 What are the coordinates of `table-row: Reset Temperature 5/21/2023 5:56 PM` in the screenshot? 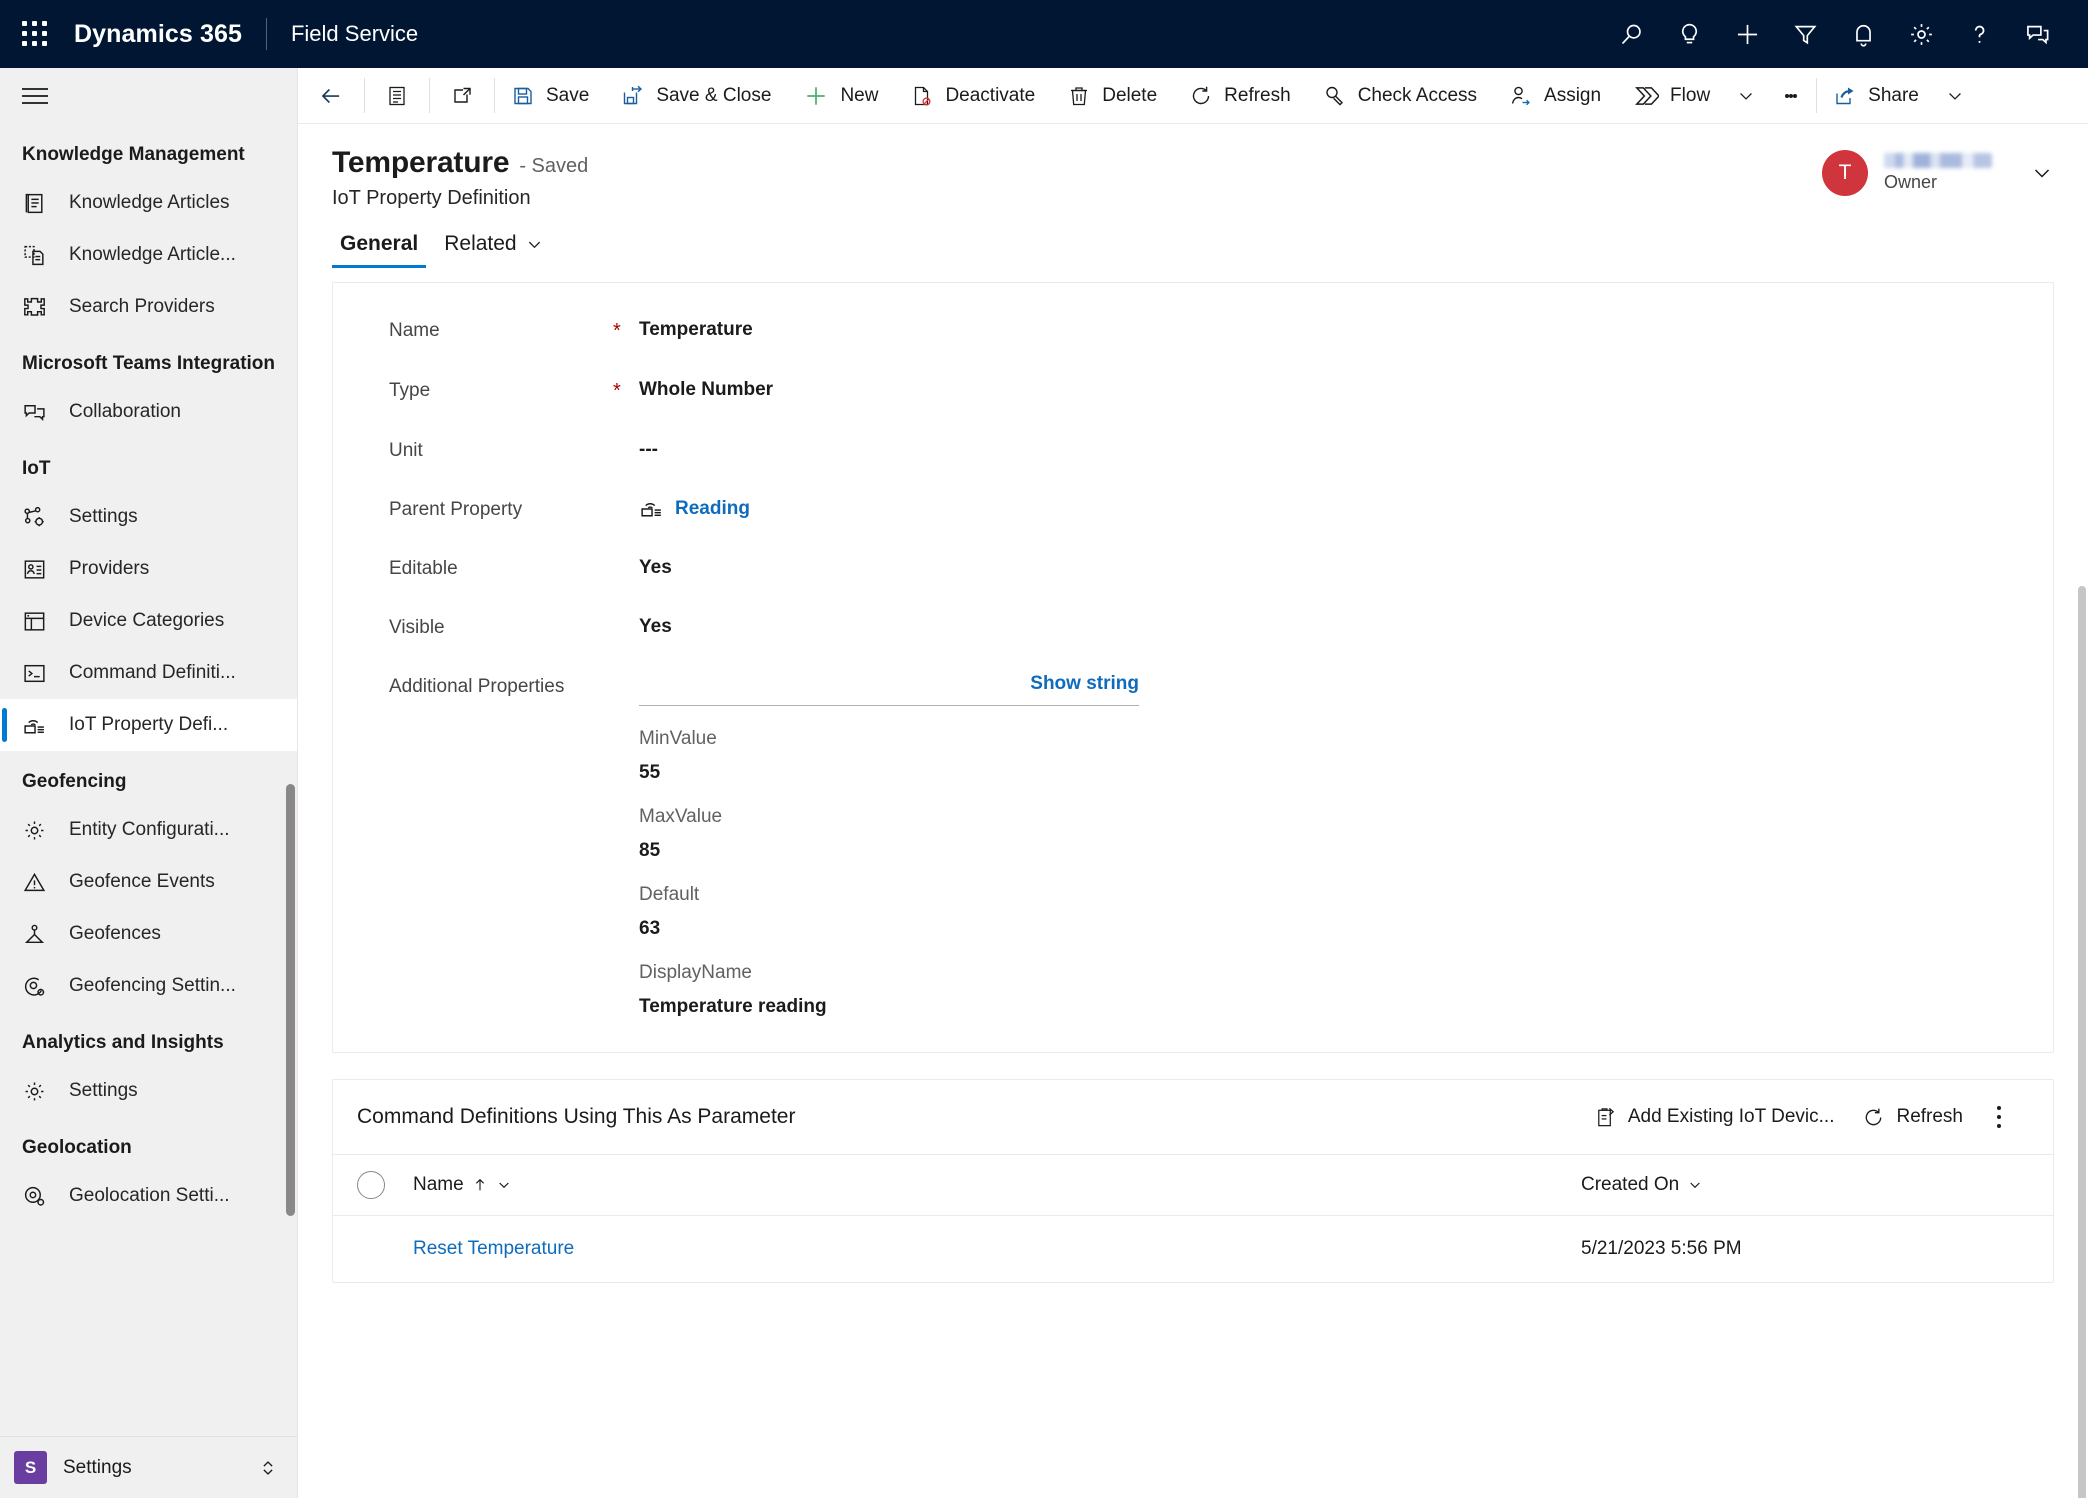 It's located at (1193, 1249).